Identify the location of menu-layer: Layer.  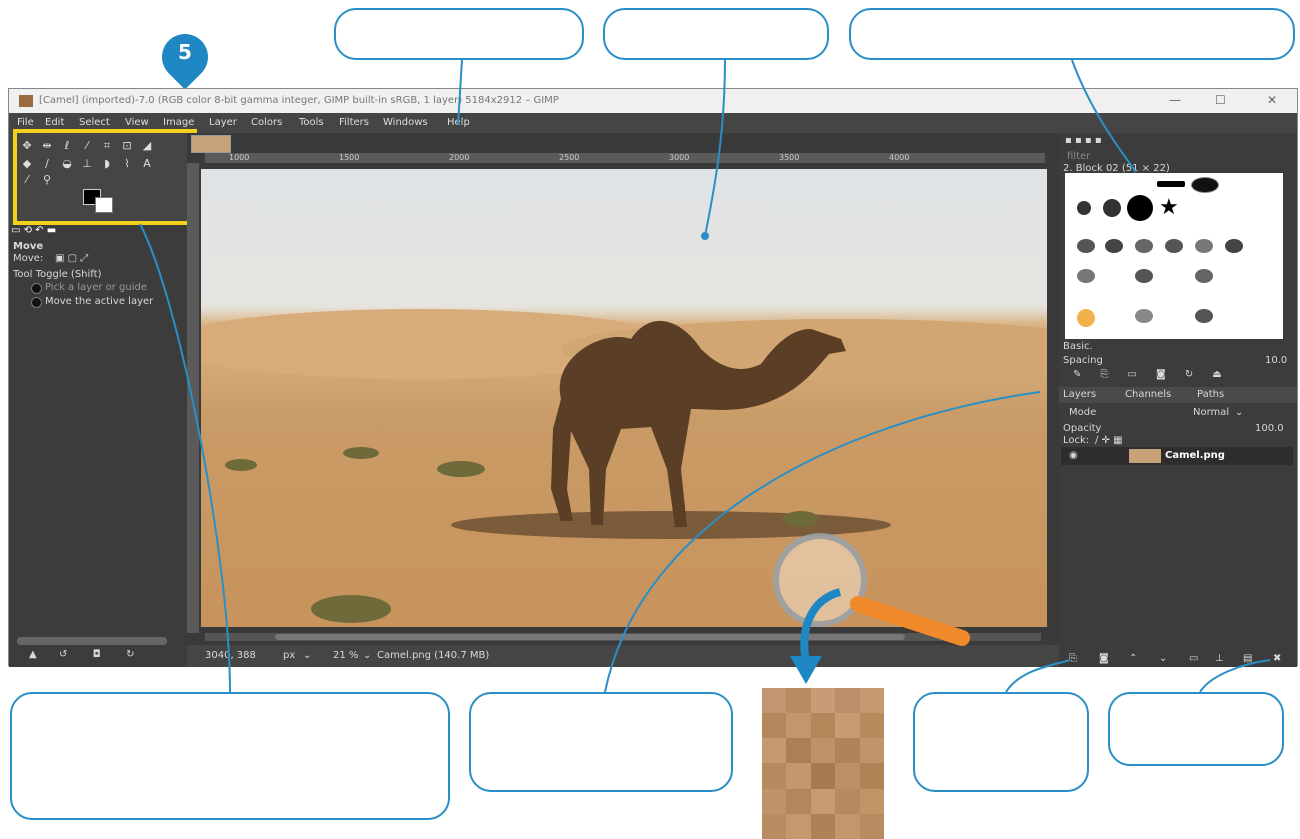
(223, 122).